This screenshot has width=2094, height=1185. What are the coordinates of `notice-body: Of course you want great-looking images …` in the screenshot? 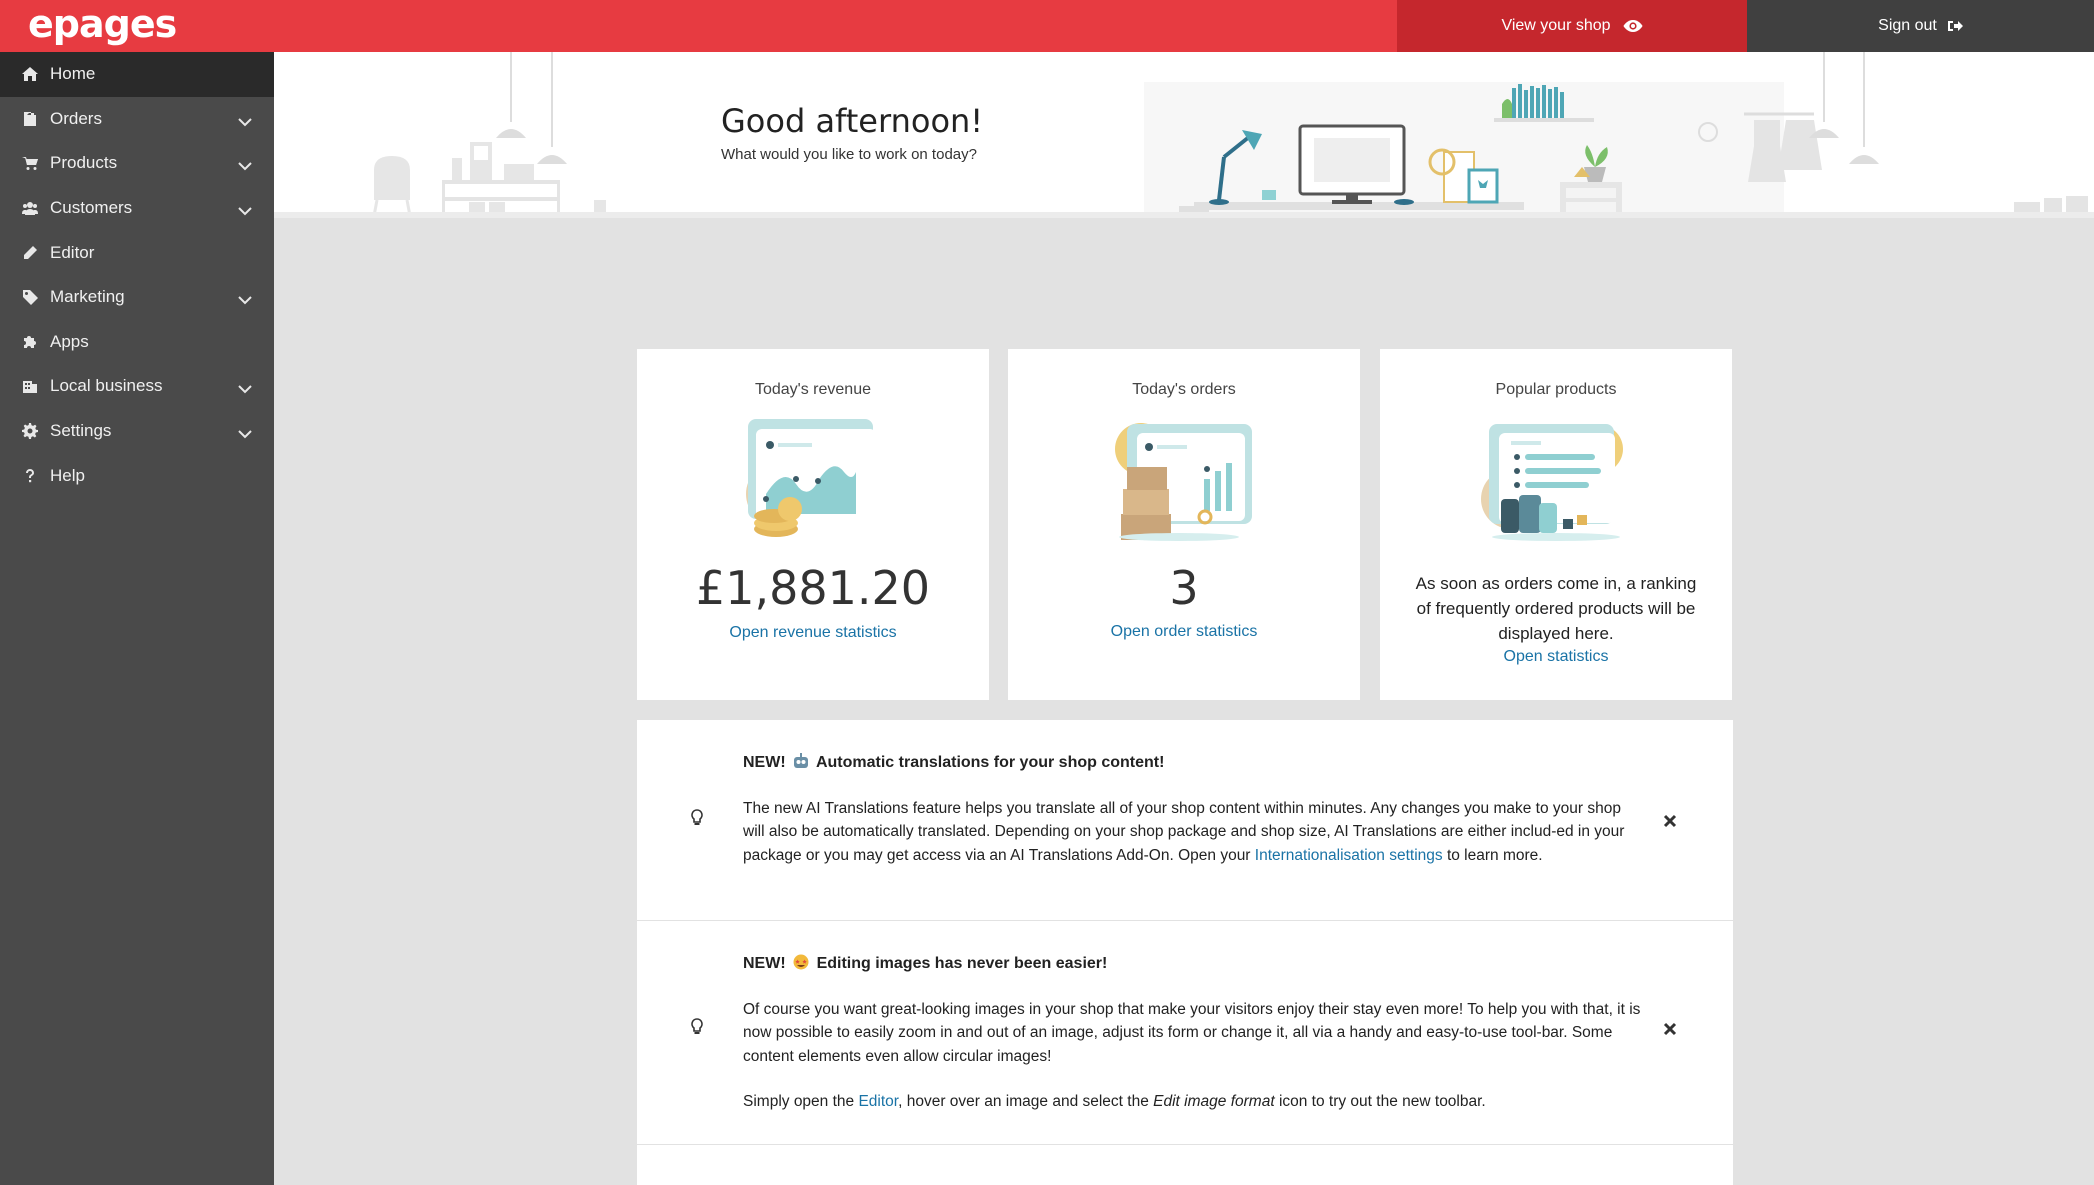 It's located at (1193, 1033).